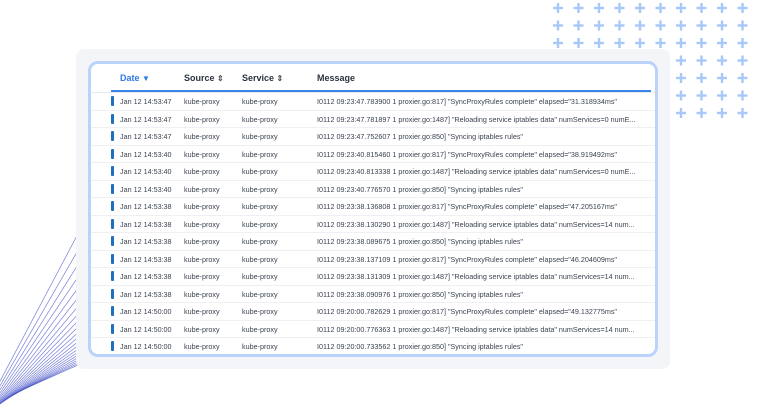 Image resolution: width=766 pixels, height=419 pixels. What do you see at coordinates (146, 101) in the screenshot?
I see `row-date: Jan 12 14:53:47` at bounding box center [146, 101].